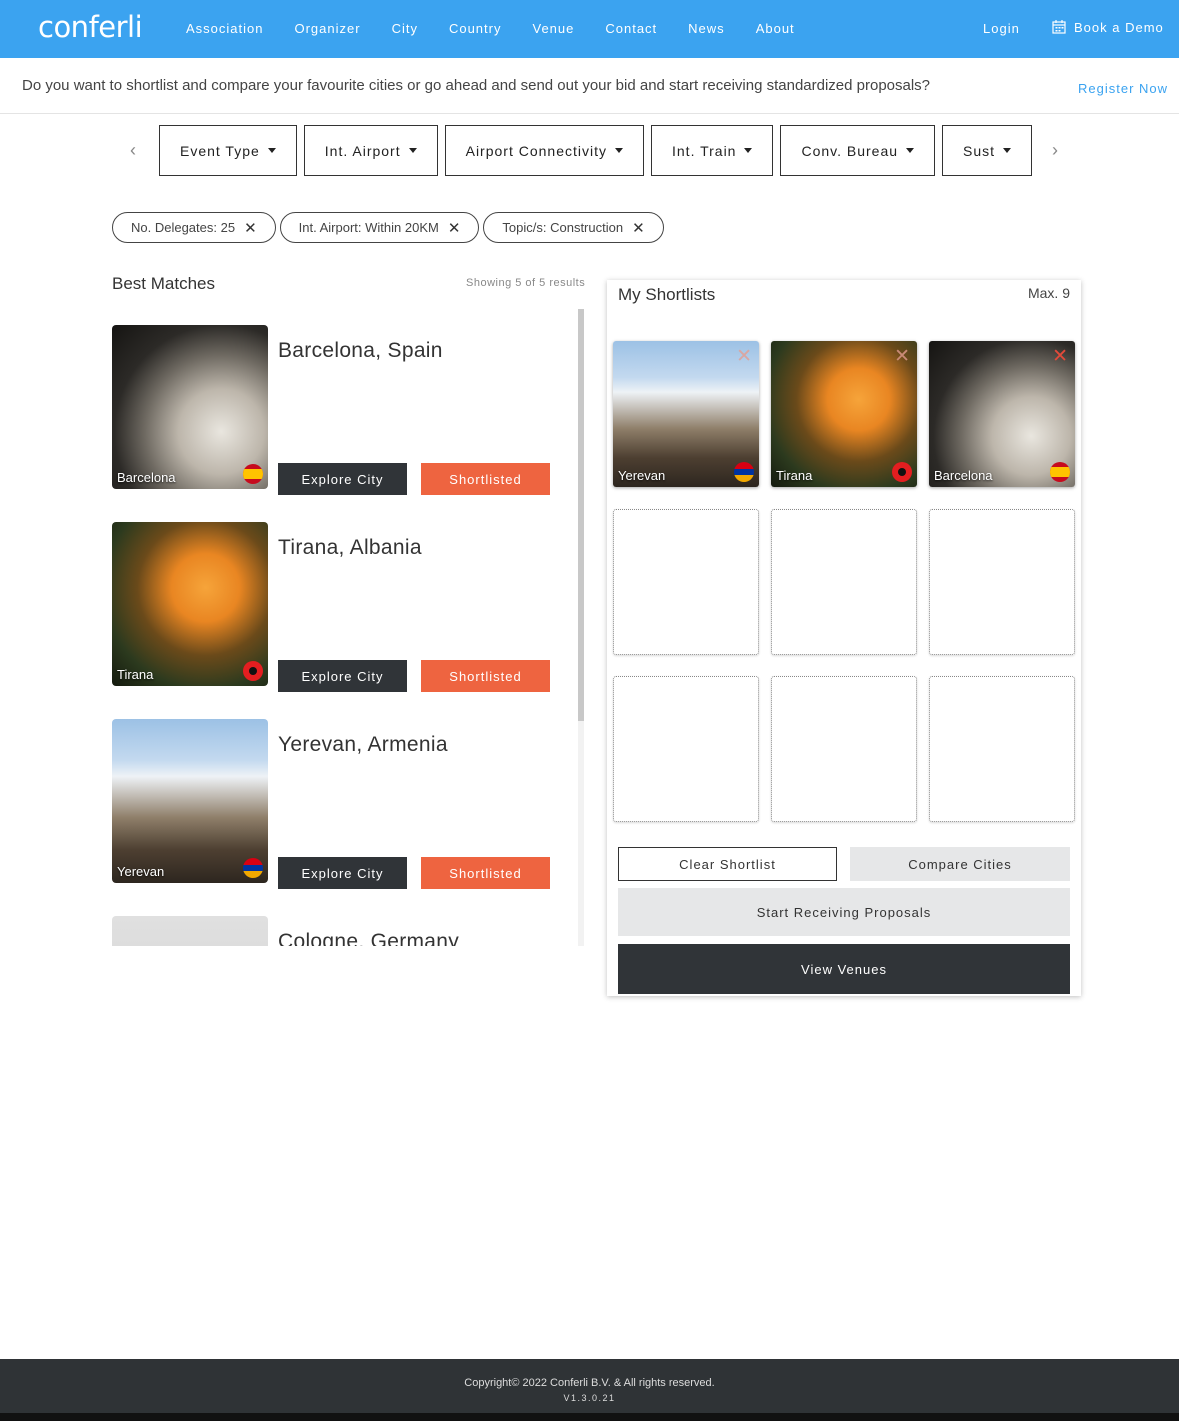  I want to click on chevron-right-icon: ›, so click(1055, 150).